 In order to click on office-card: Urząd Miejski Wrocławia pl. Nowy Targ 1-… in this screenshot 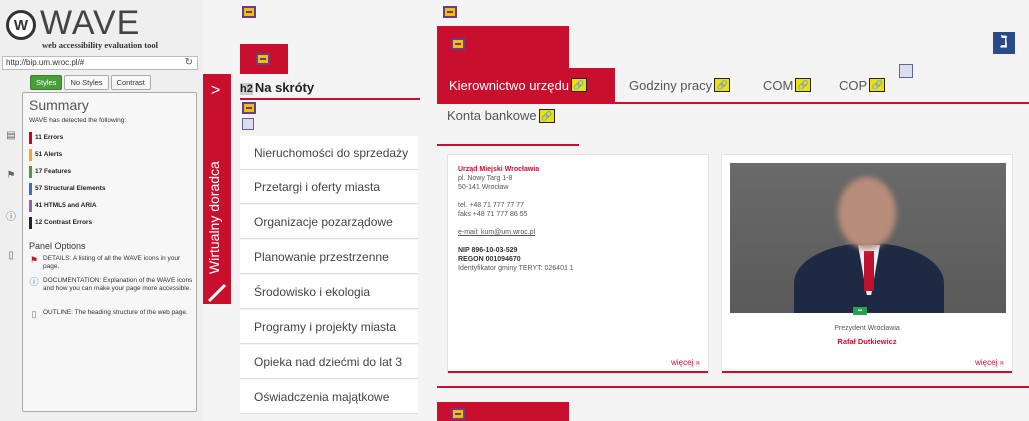, I will do `click(578, 264)`.